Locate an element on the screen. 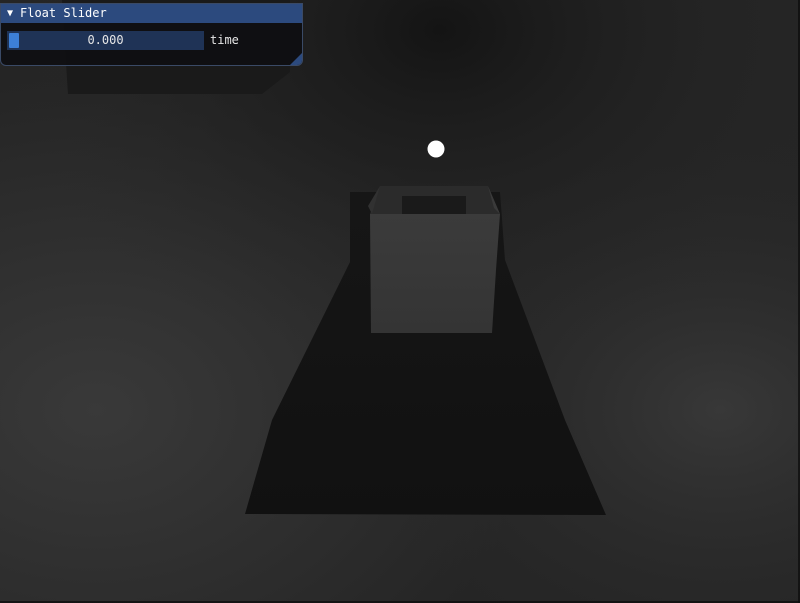 This screenshot has height=603, width=800. slider-value-text: 0.000 is located at coordinates (105, 40).